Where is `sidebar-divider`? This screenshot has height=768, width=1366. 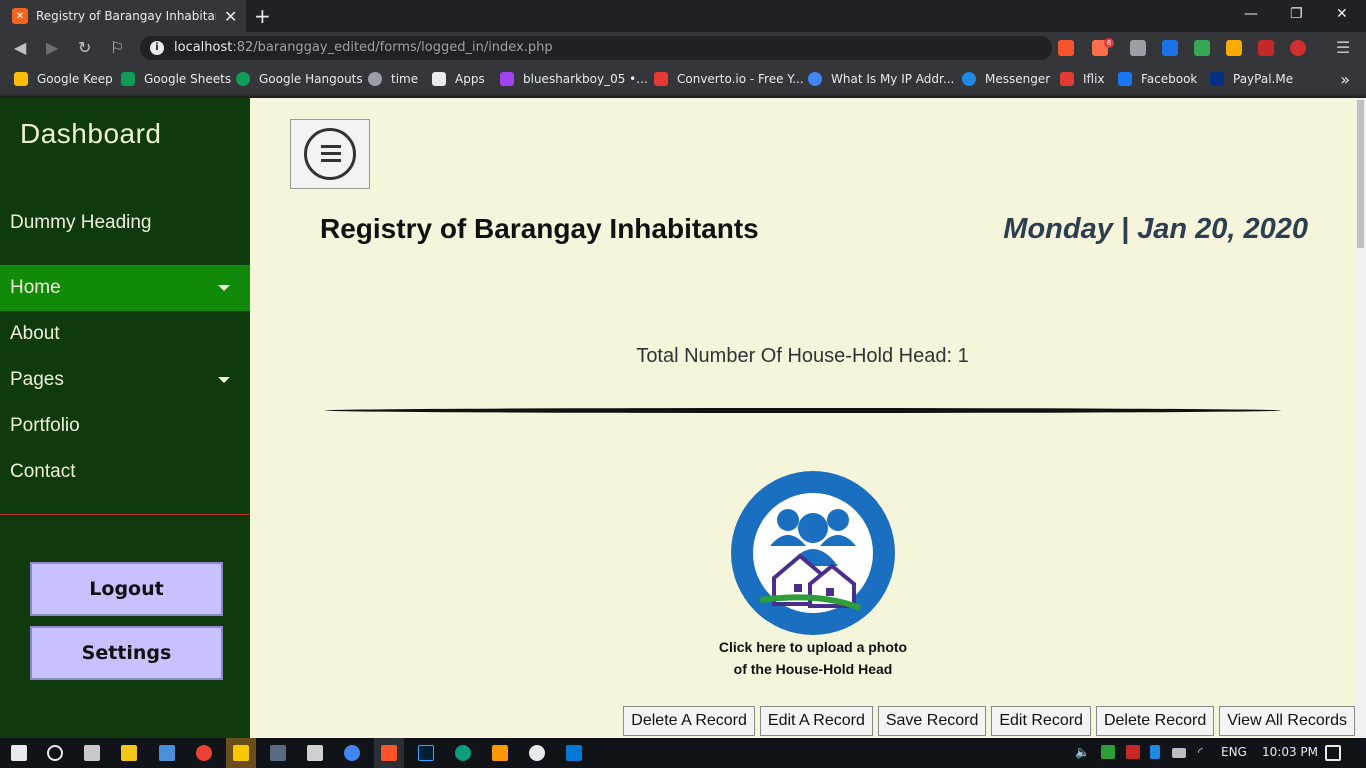
sidebar-divider is located at coordinates (125, 514).